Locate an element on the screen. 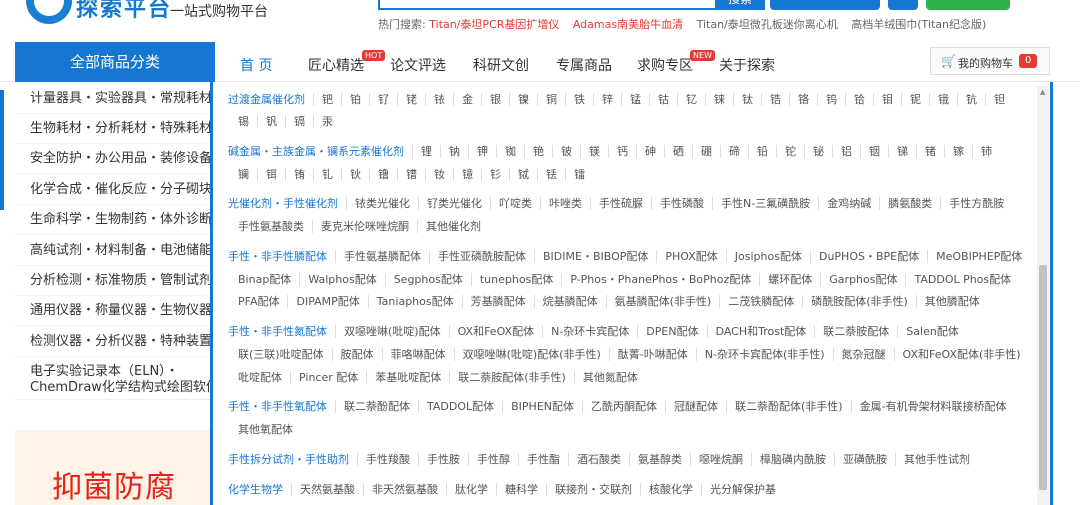 The image size is (1080, 505). category-link: 镭 is located at coordinates (579, 174).